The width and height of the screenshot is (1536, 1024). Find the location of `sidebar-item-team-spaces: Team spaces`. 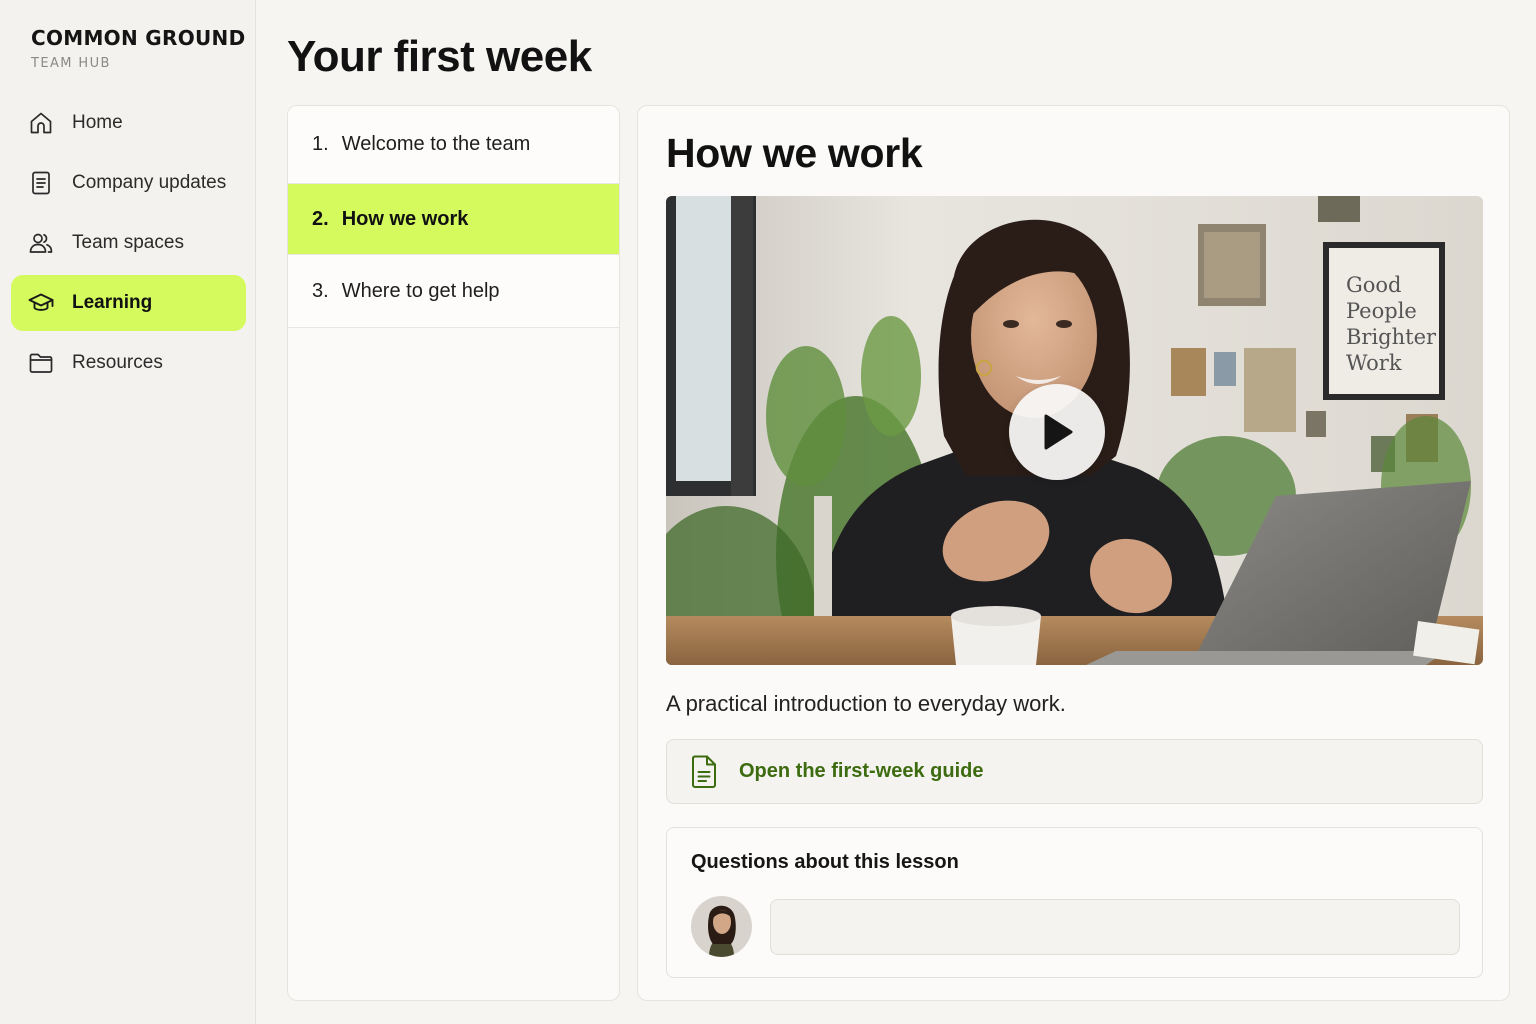

sidebar-item-team-spaces: Team spaces is located at coordinates (128, 243).